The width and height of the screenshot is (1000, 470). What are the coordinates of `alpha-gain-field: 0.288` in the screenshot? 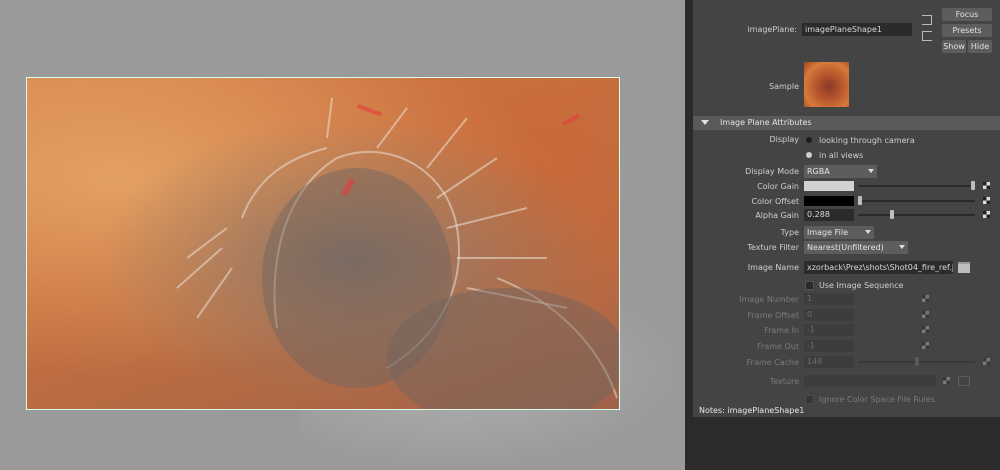 It's located at (829, 215).